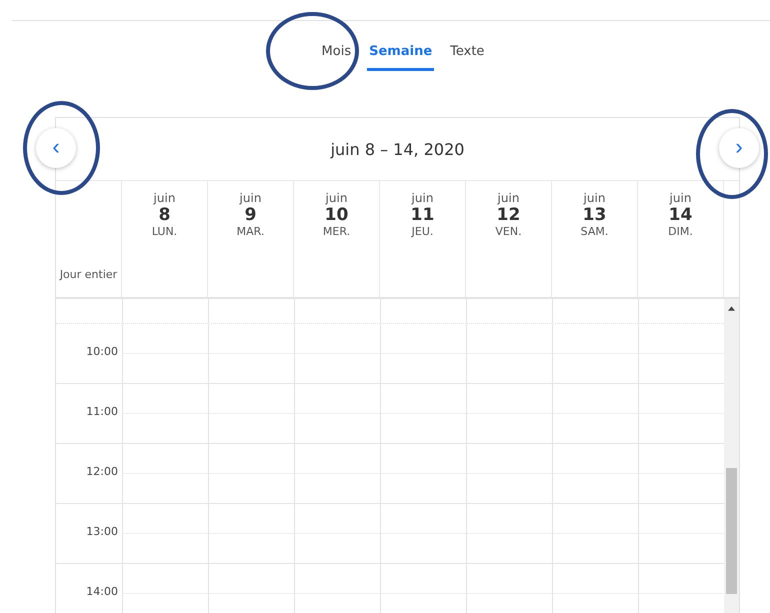 This screenshot has height=613, width=770. What do you see at coordinates (337, 239) in the screenshot?
I see `day-header: juin 10 MER.` at bounding box center [337, 239].